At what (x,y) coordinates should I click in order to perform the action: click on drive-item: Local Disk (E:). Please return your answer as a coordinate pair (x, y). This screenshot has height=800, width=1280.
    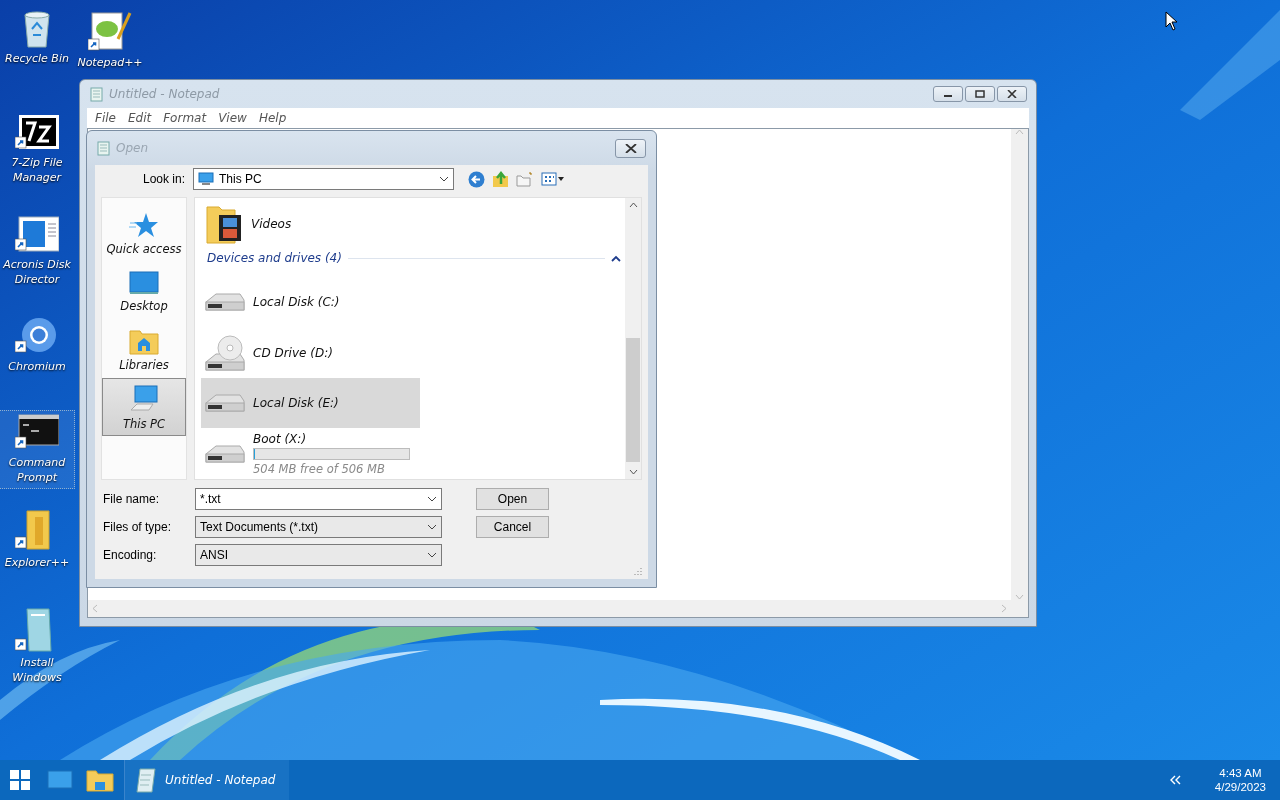
    Looking at the image, I should click on (310, 403).